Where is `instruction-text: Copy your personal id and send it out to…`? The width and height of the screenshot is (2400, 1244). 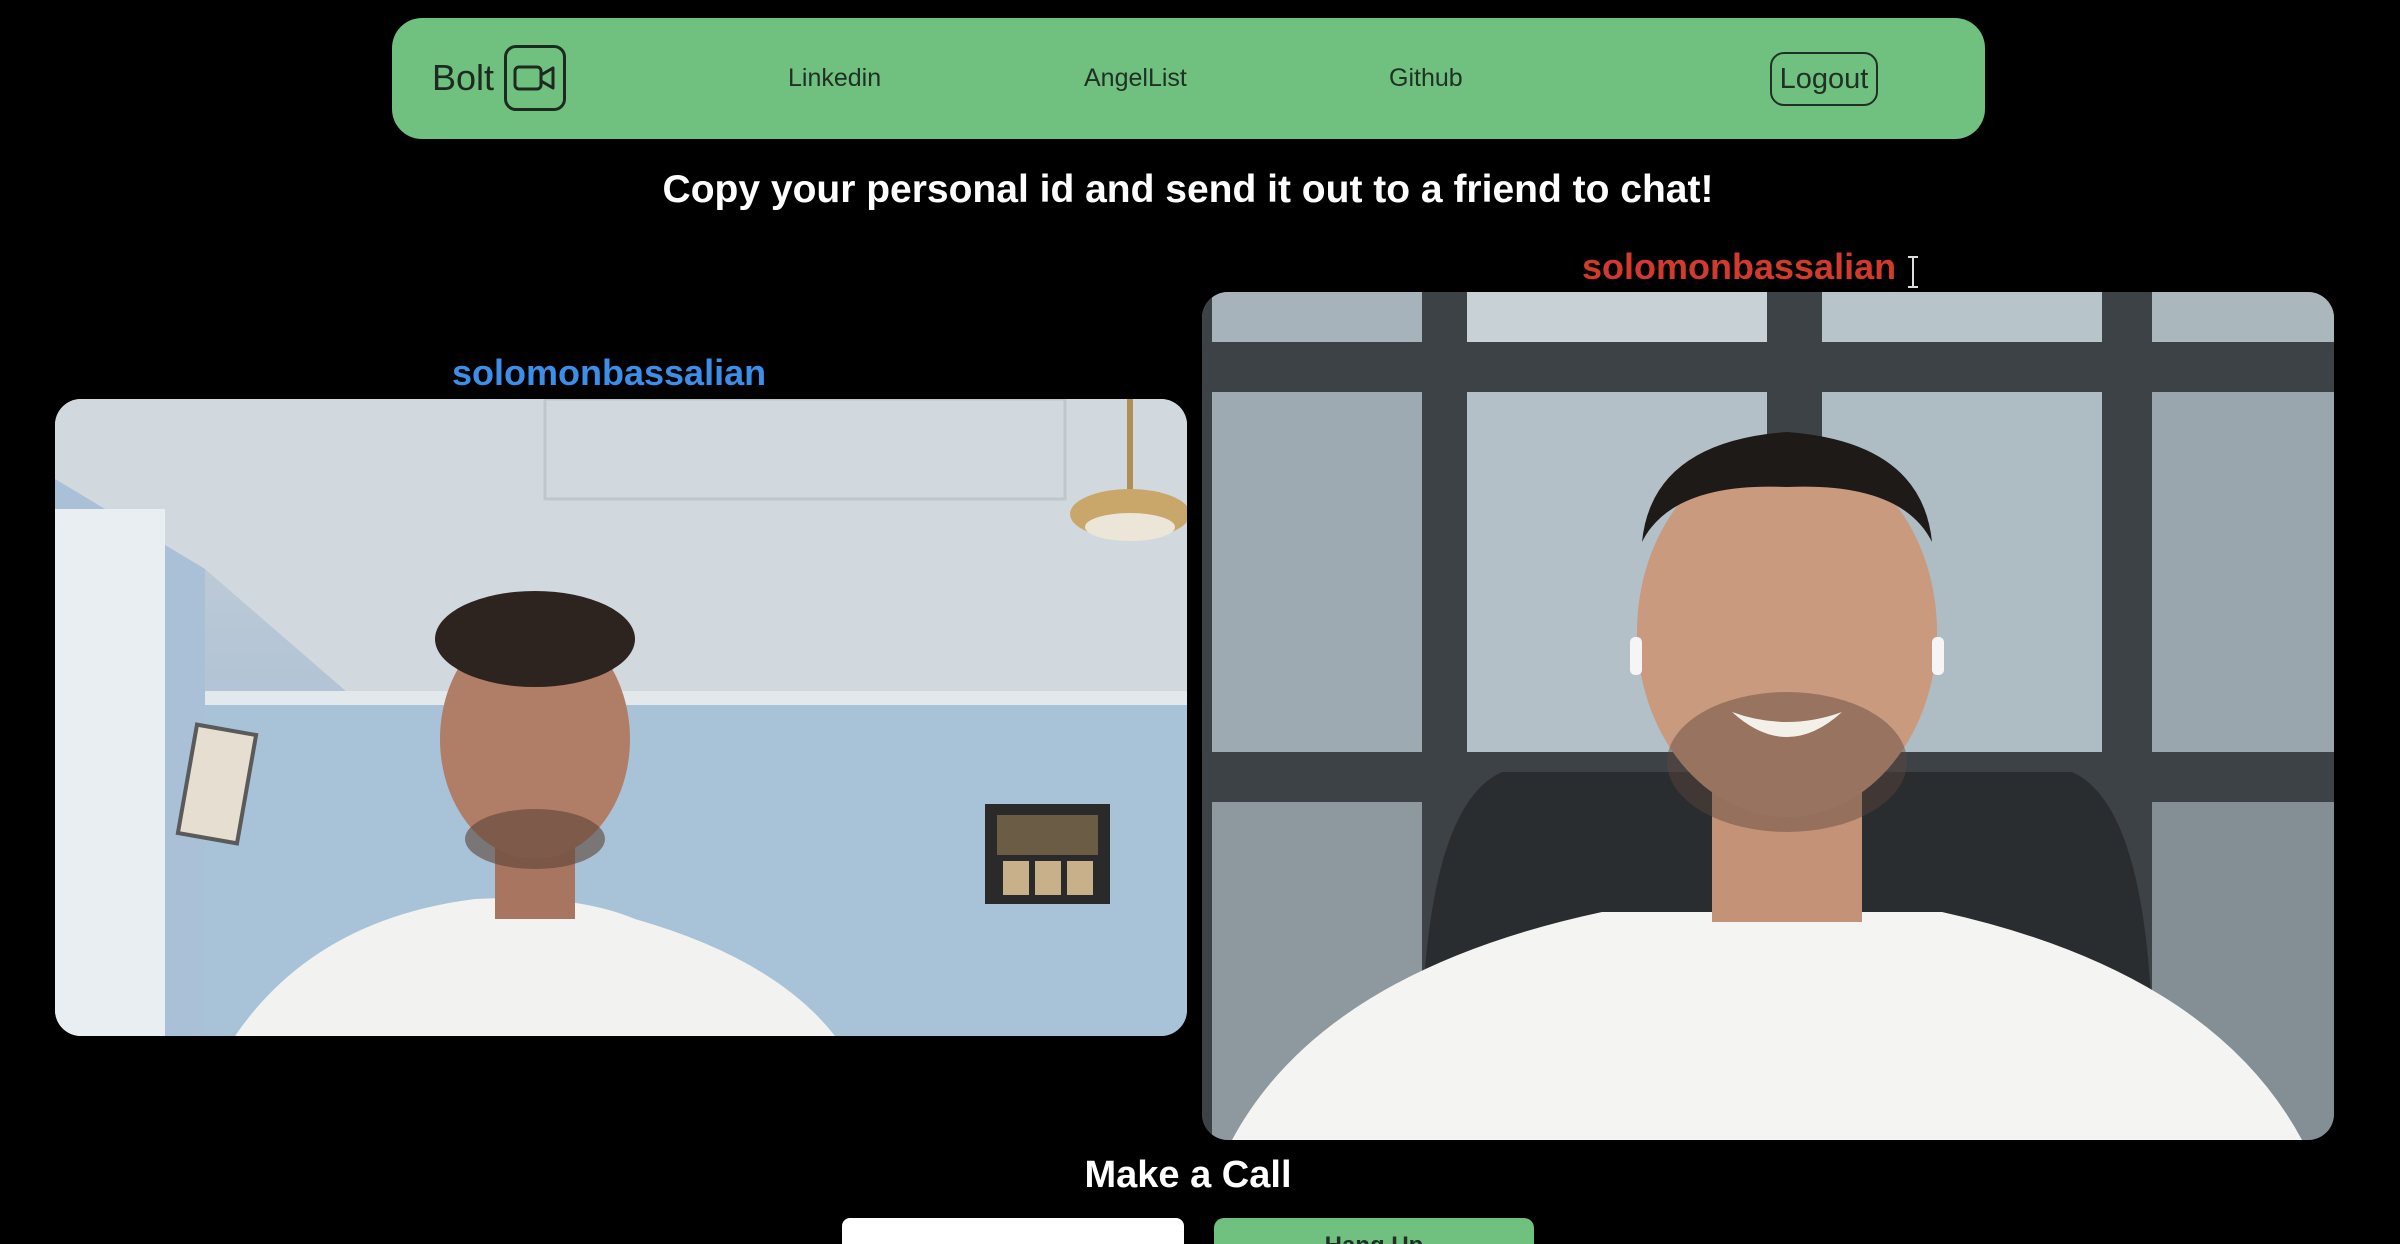
instruction-text: Copy your personal id and send it out to… is located at coordinates (1188, 189).